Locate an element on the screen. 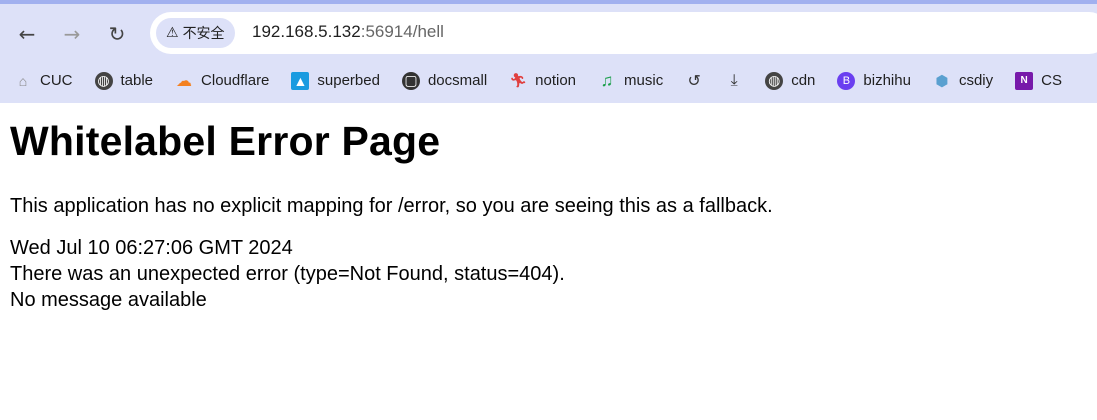 The width and height of the screenshot is (1097, 420). url-path: :56914/hell is located at coordinates (402, 31).